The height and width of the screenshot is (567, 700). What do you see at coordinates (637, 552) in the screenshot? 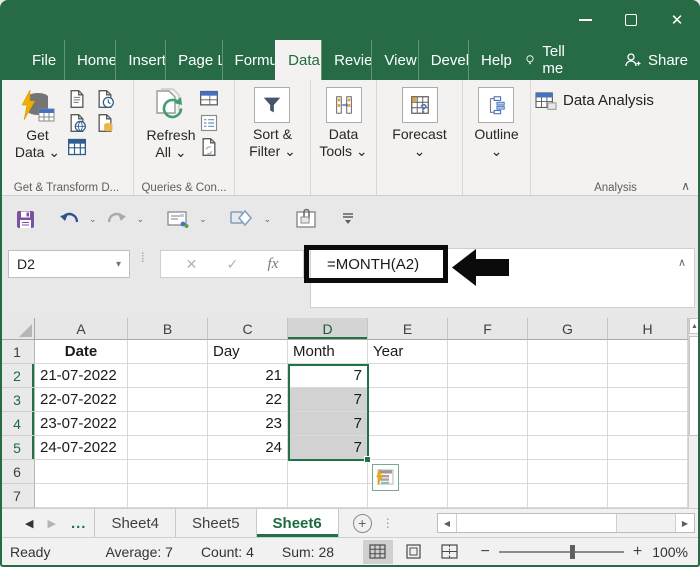
I see `zoom-in-button: +` at bounding box center [637, 552].